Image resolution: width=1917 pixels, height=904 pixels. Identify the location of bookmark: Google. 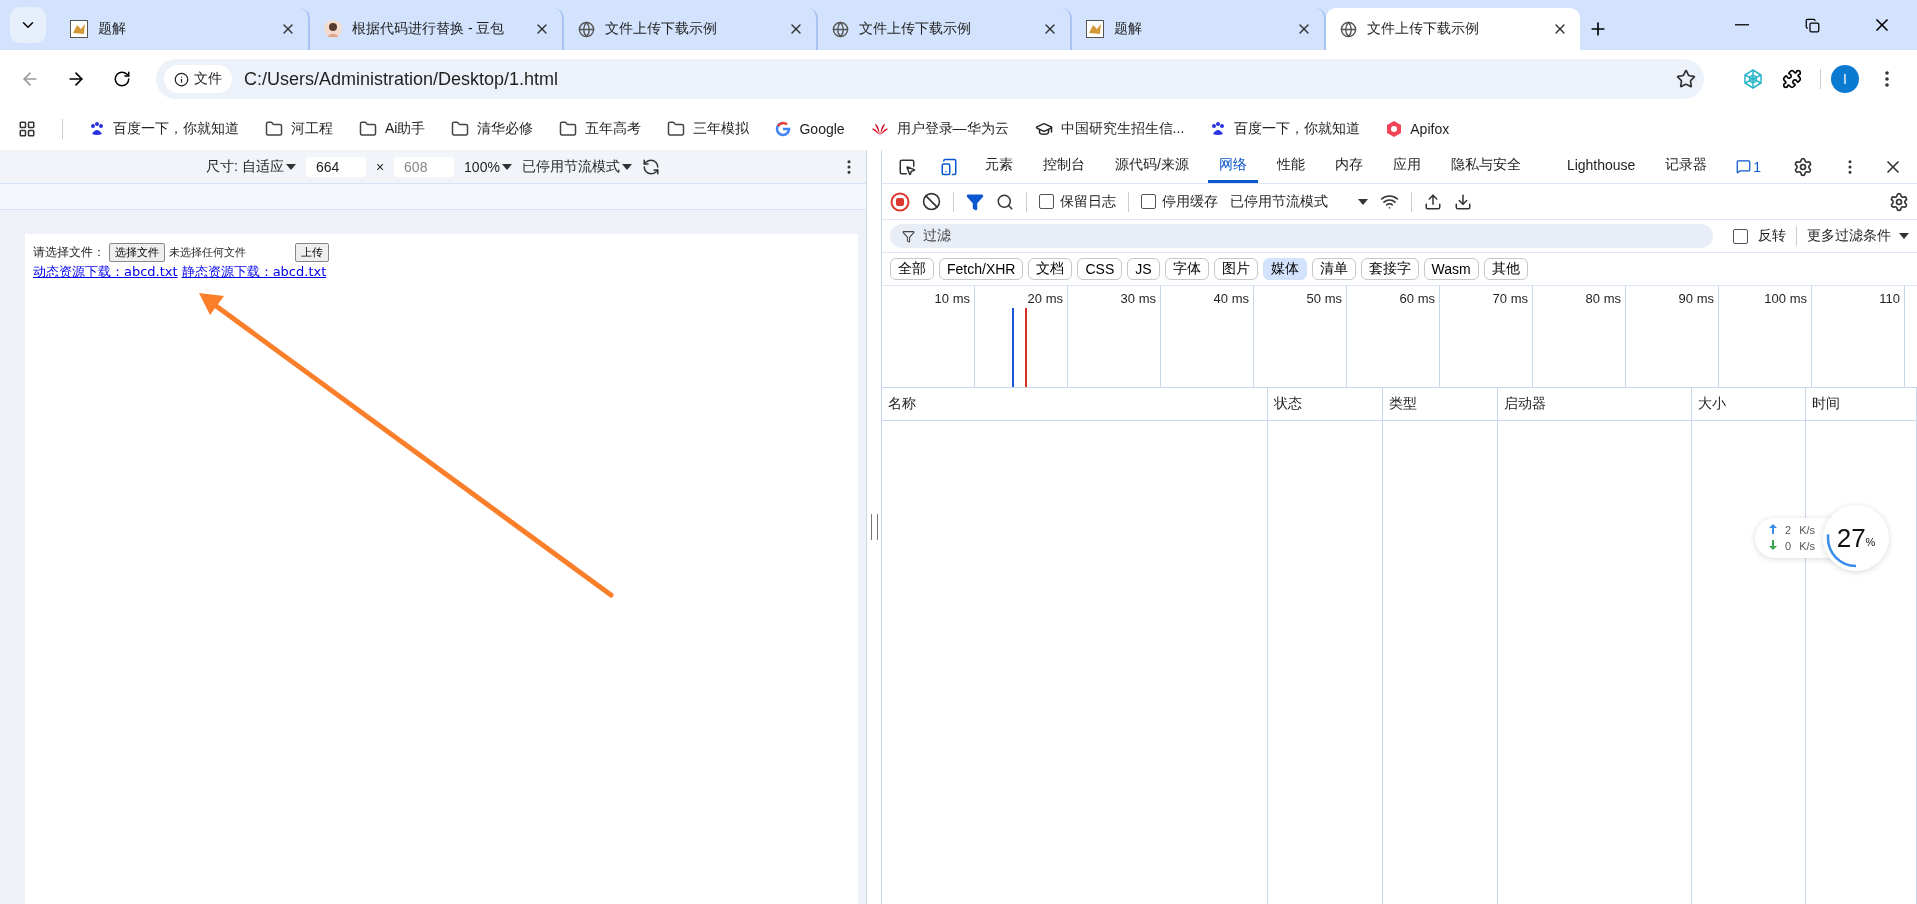
(810, 129).